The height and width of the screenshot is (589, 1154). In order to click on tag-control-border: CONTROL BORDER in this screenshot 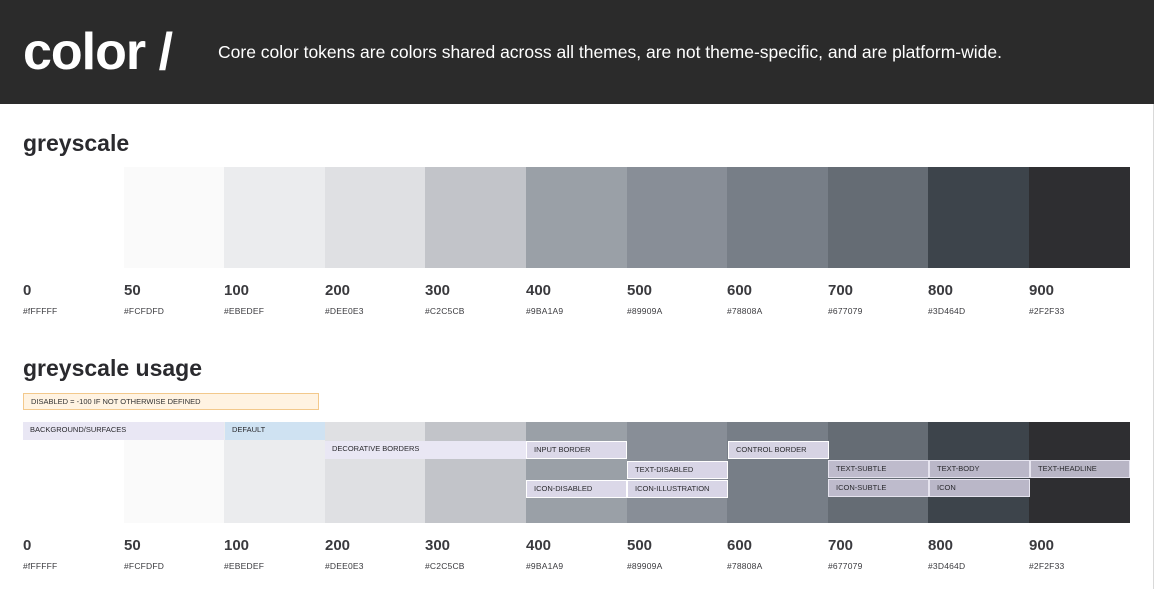, I will do `click(778, 450)`.